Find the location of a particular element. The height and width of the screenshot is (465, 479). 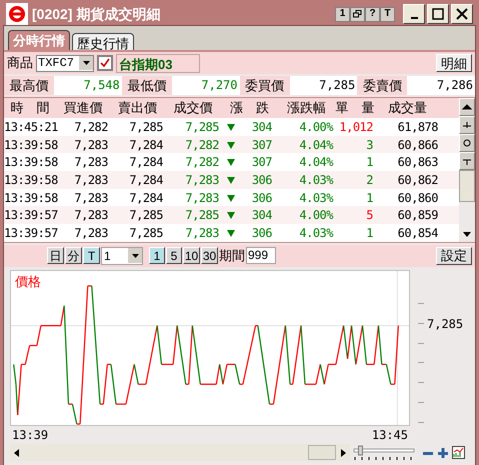

table-cell-text: 60,863 is located at coordinates (417, 163).